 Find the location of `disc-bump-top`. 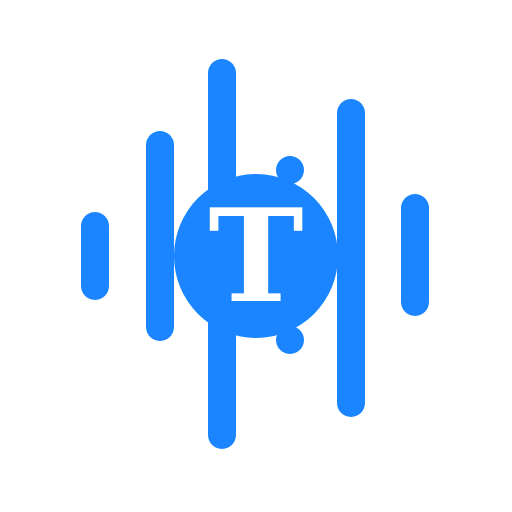

disc-bump-top is located at coordinates (290, 170).